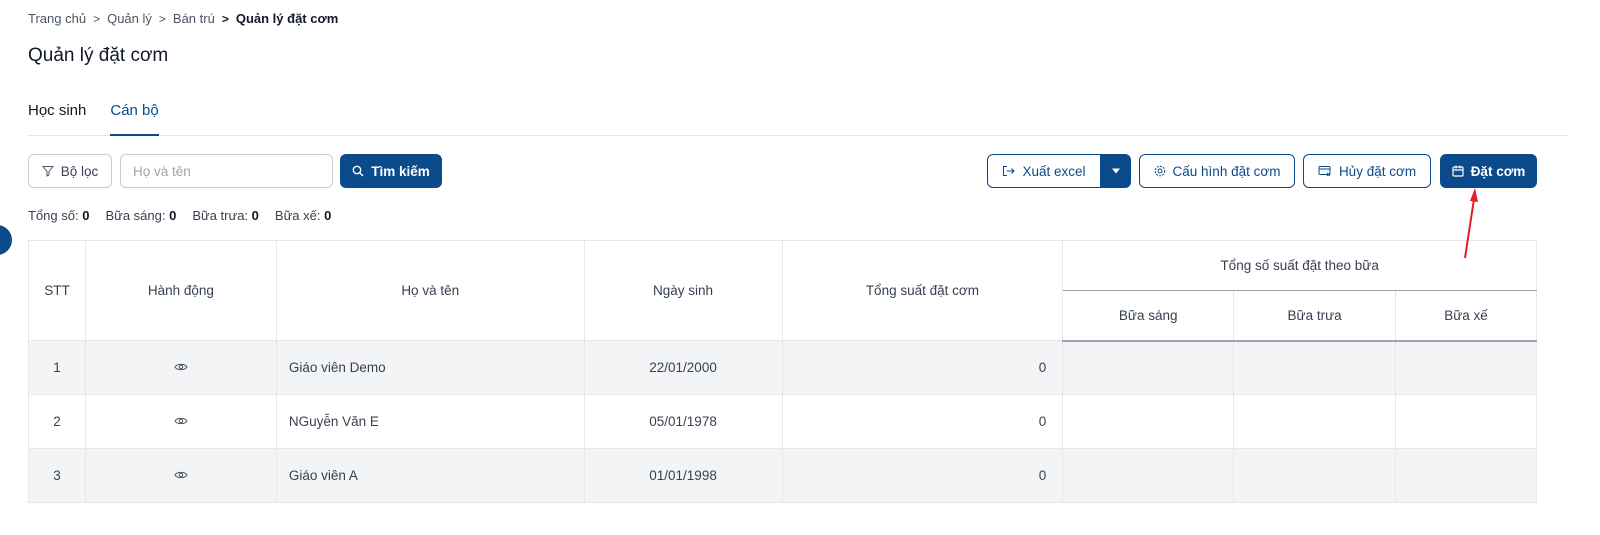  Describe the element at coordinates (303, 215) in the screenshot. I see `summary-snack: Bữa xế: 0` at that location.